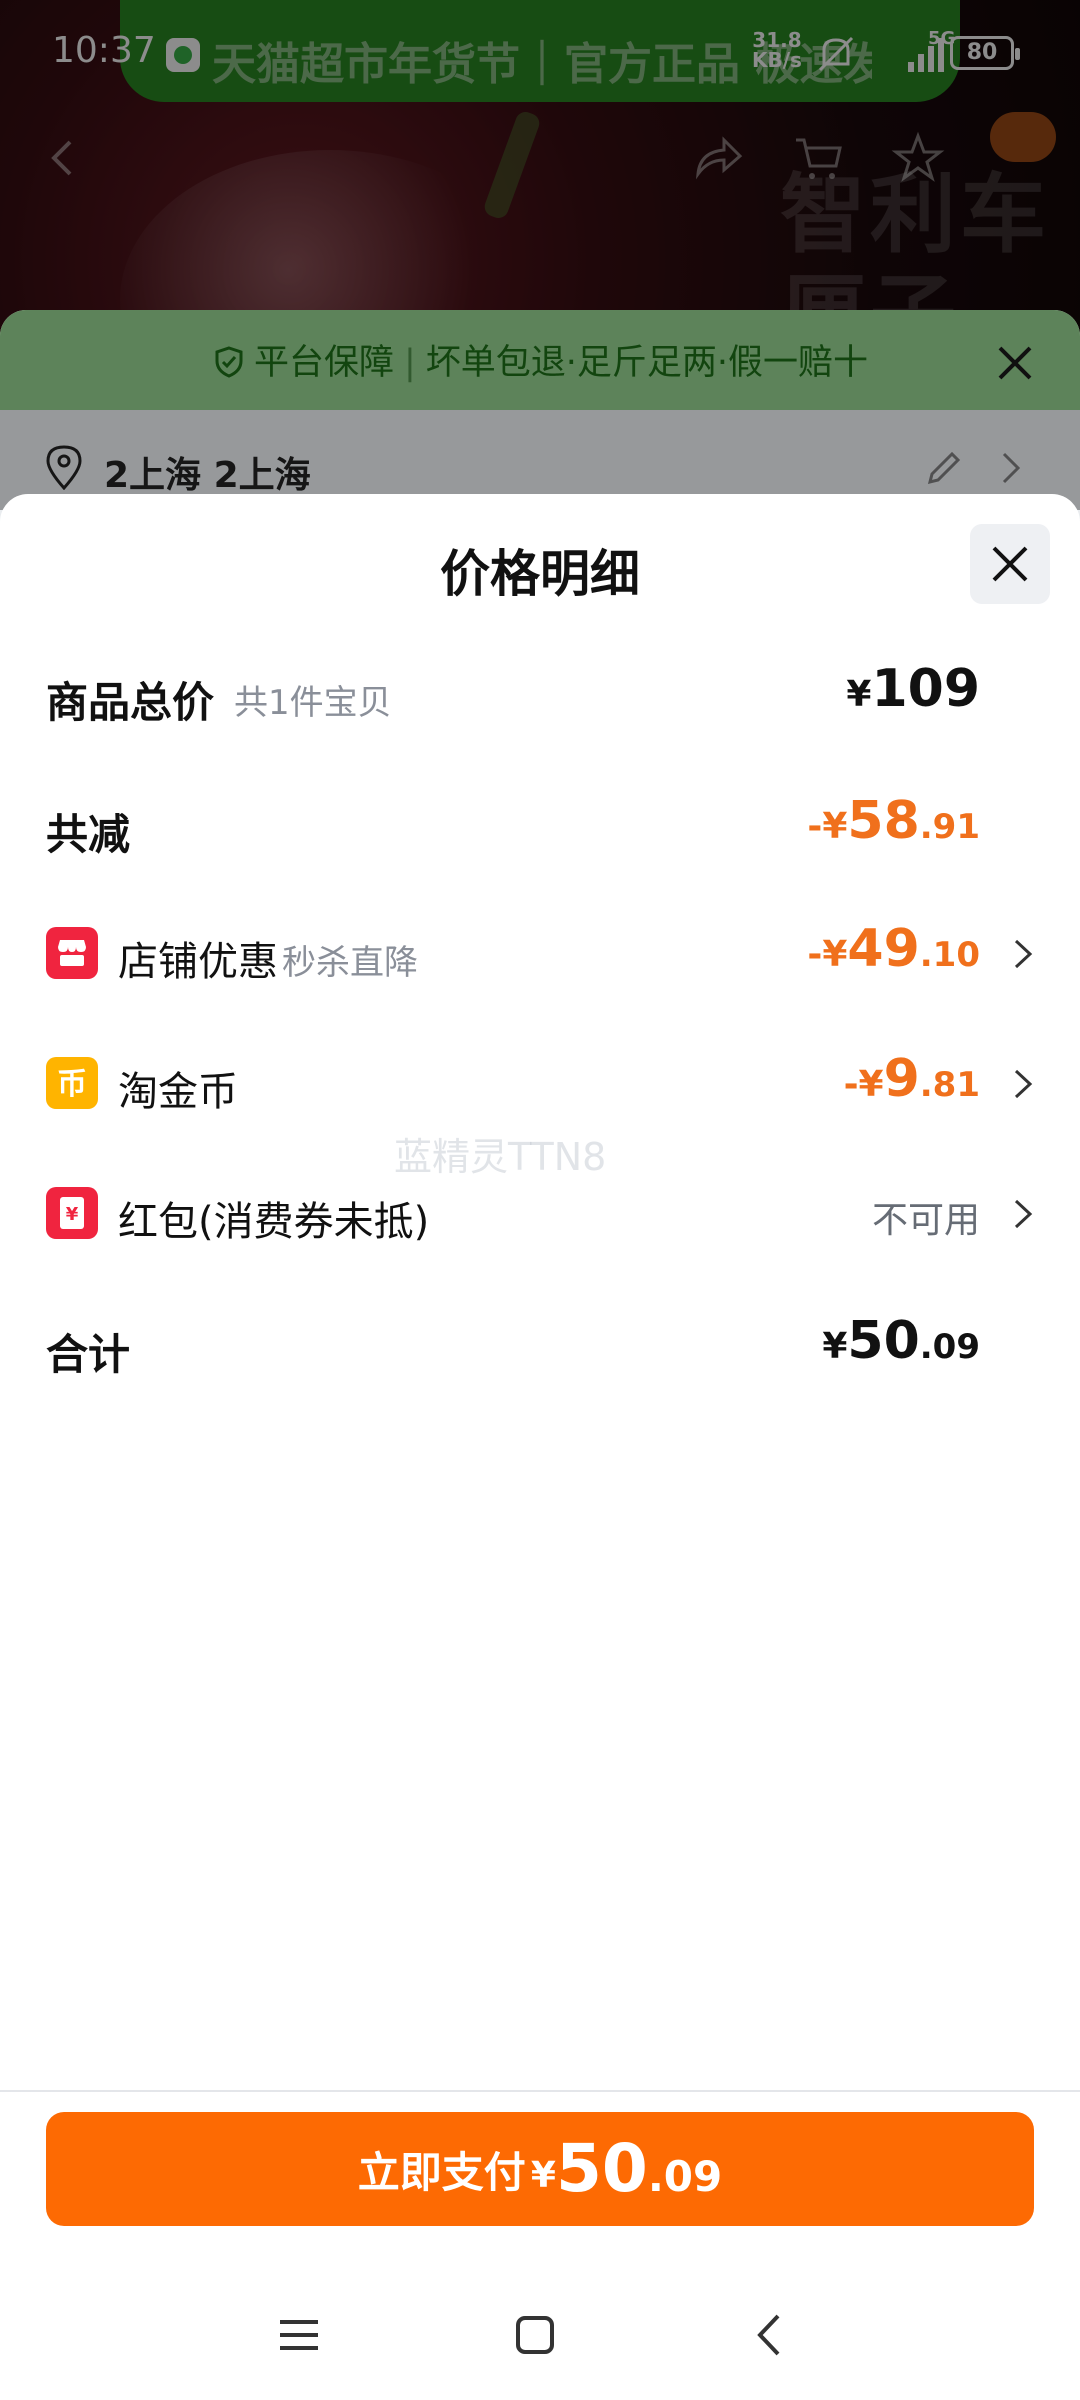 The height and width of the screenshot is (2400, 1080). I want to click on total-discount-row: 共减 -¥58.91, so click(541, 827).